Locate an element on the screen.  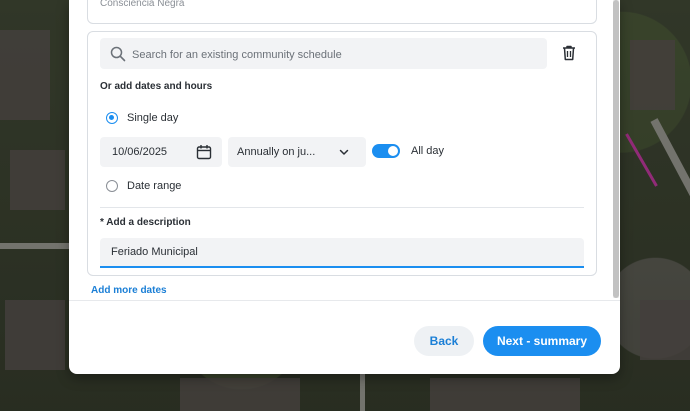
search-icon is located at coordinates (118, 54).